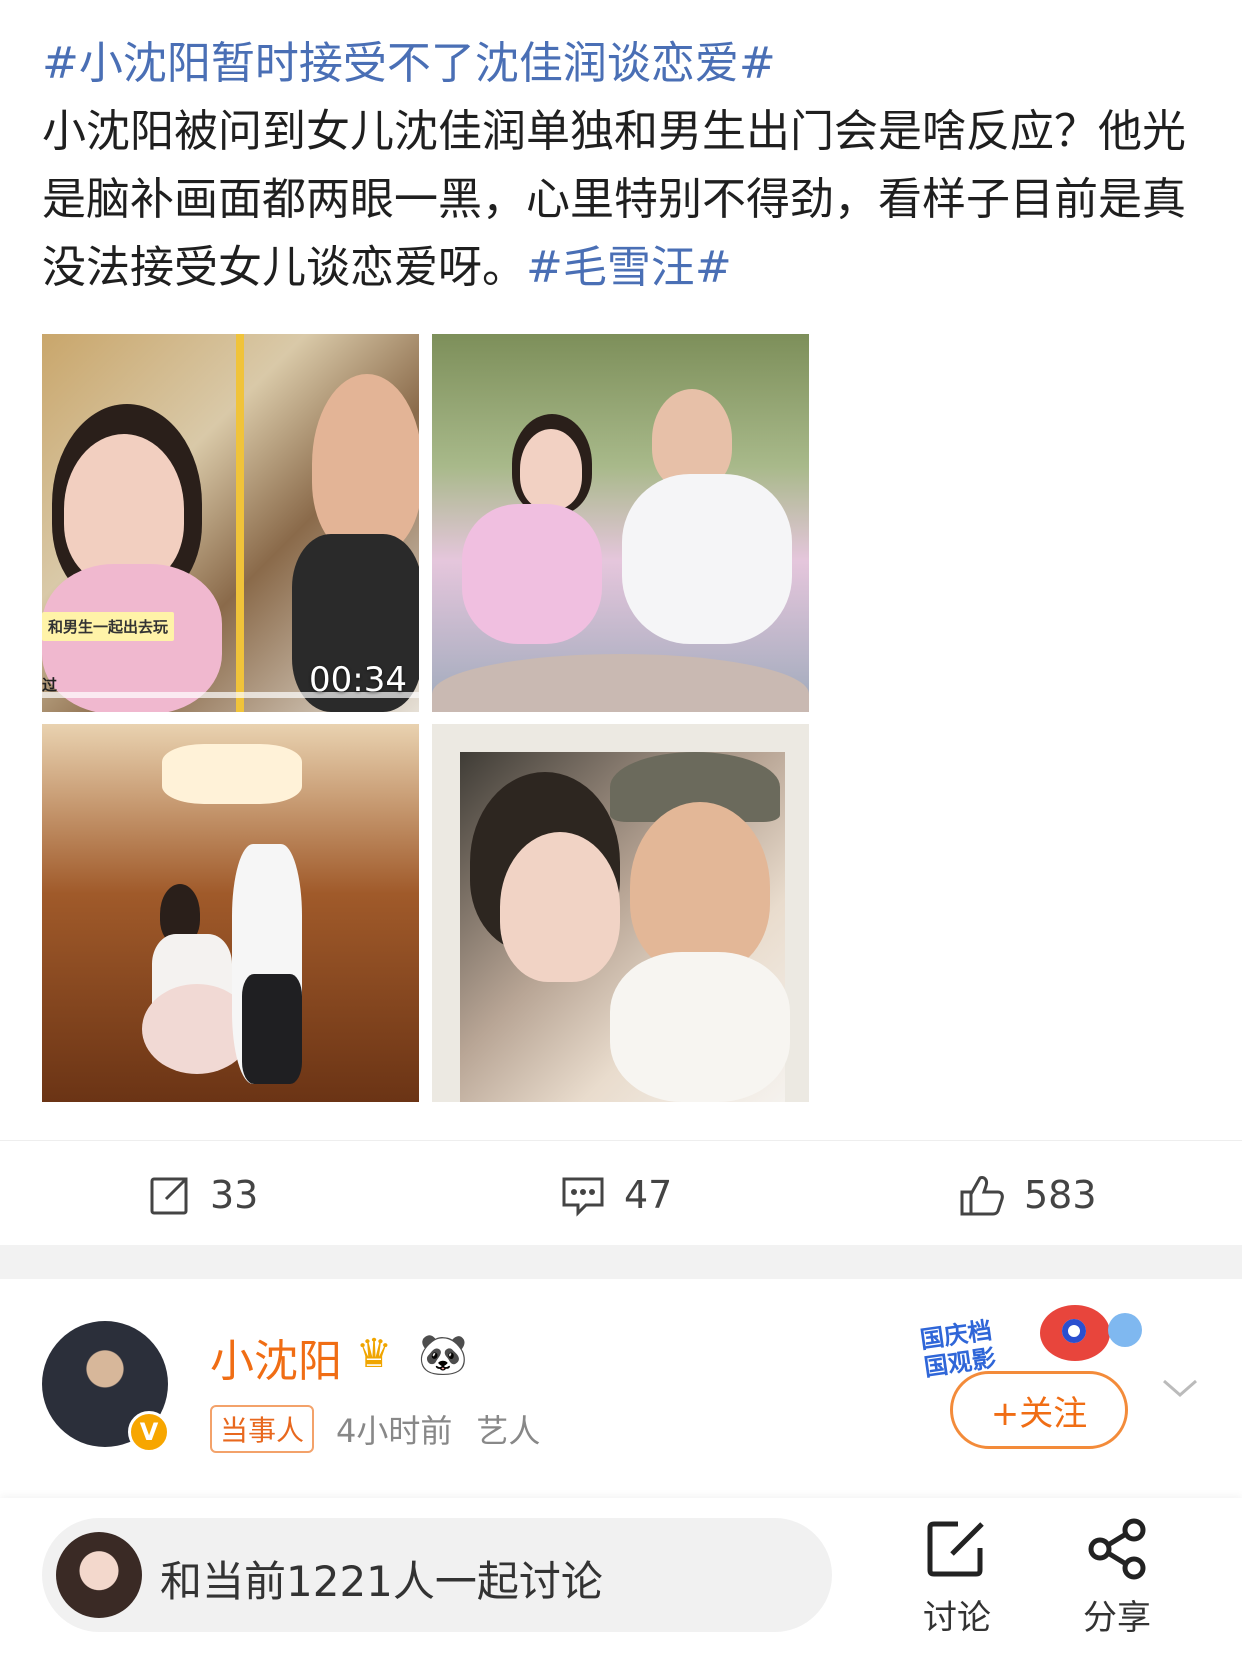 Image resolution: width=1242 pixels, height=1660 pixels. I want to click on author-meta: 当事人 4小时前 艺人, so click(375, 1429).